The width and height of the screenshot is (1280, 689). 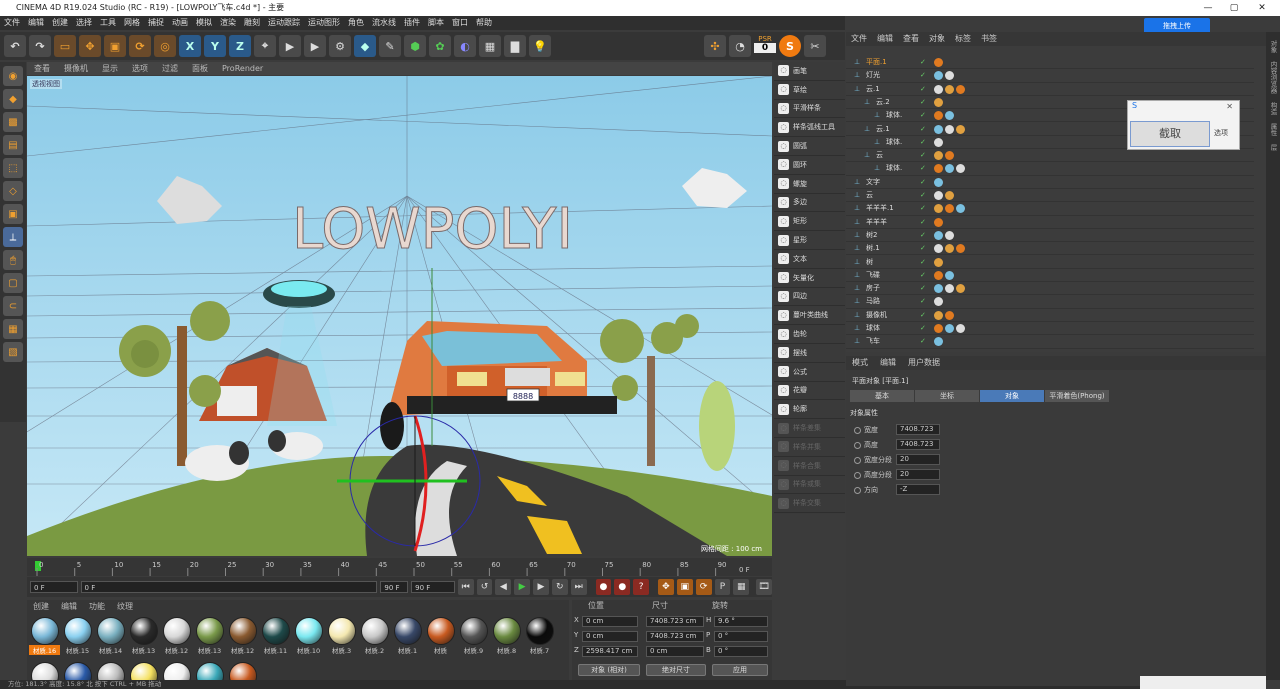 I want to click on size-mode-dropdown: 绝对尺寸, so click(x=676, y=670).